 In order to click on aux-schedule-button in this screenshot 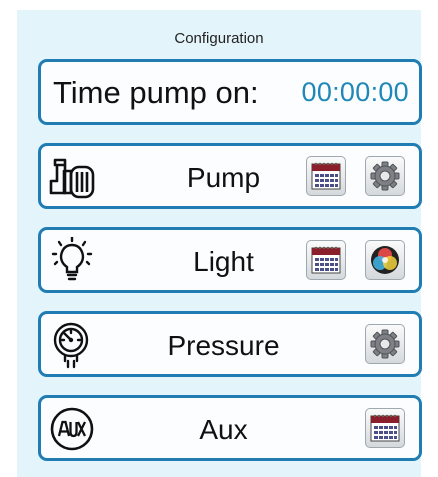, I will do `click(385, 428)`.